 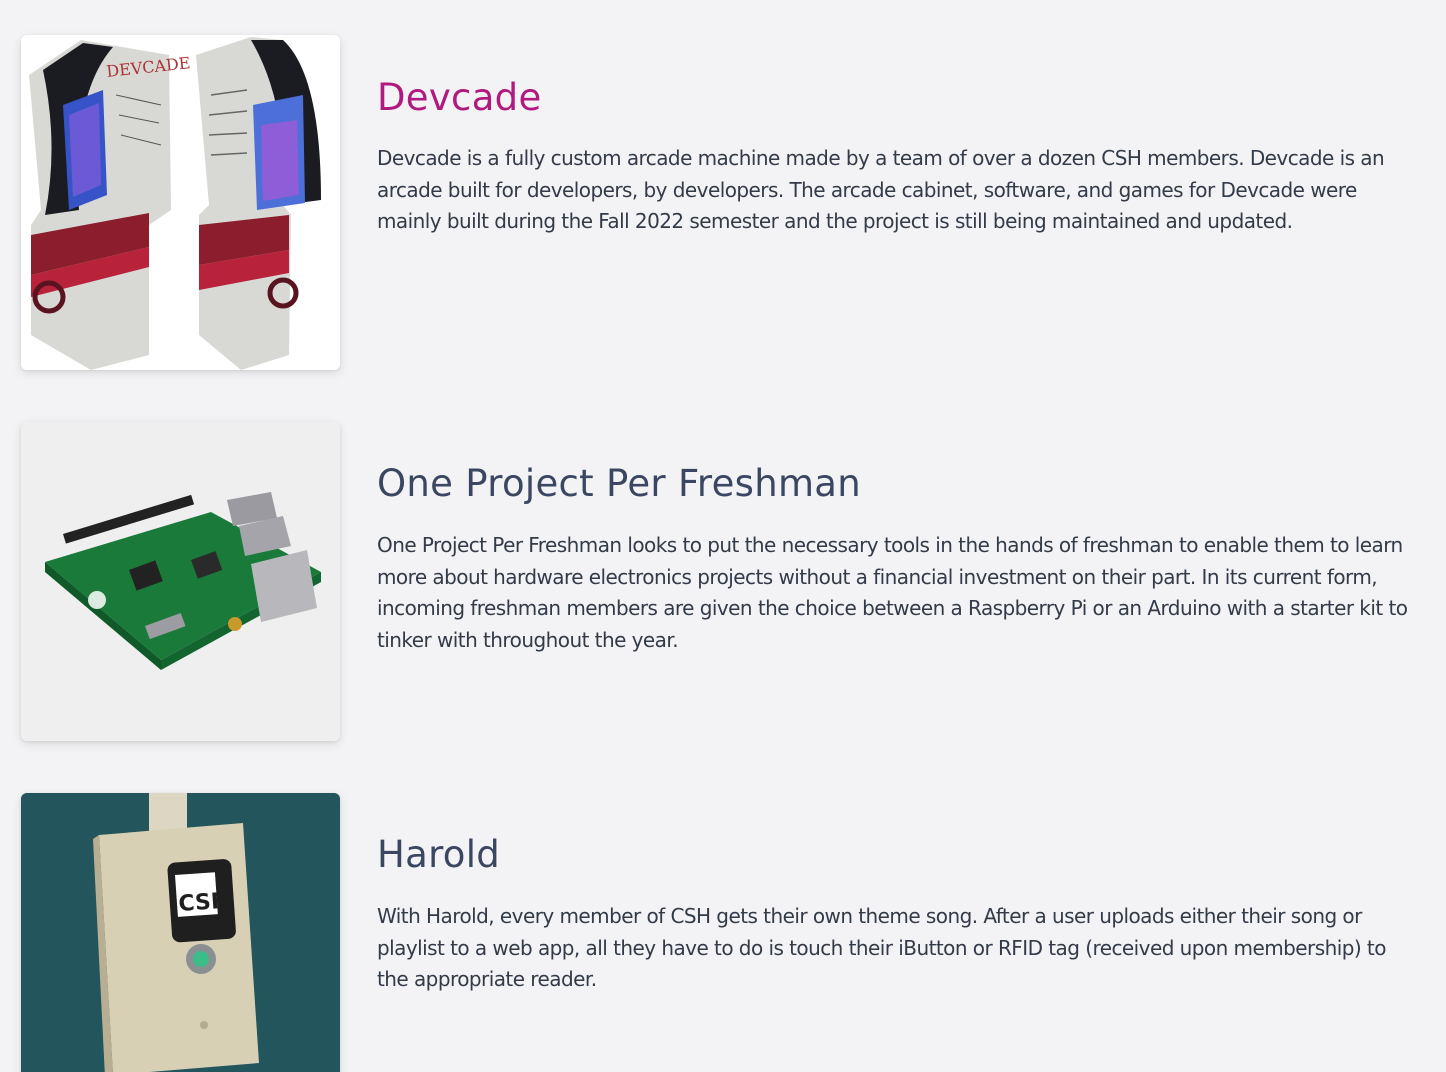 I want to click on project-title: Harold, so click(x=439, y=854).